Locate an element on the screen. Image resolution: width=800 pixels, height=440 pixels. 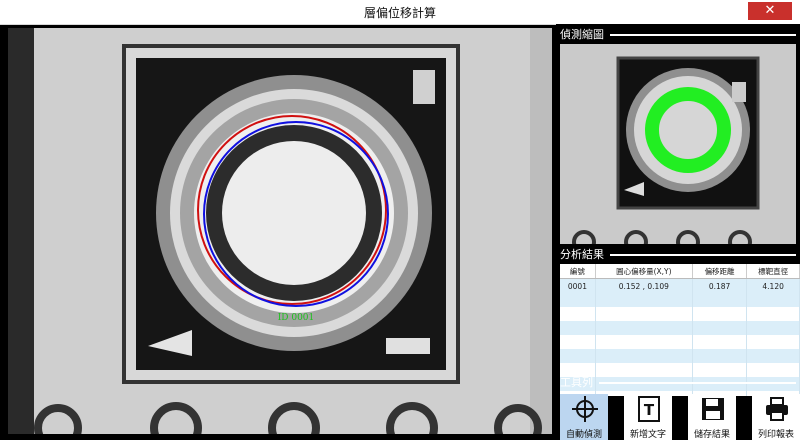
thumbnail-image is located at coordinates (678, 144).